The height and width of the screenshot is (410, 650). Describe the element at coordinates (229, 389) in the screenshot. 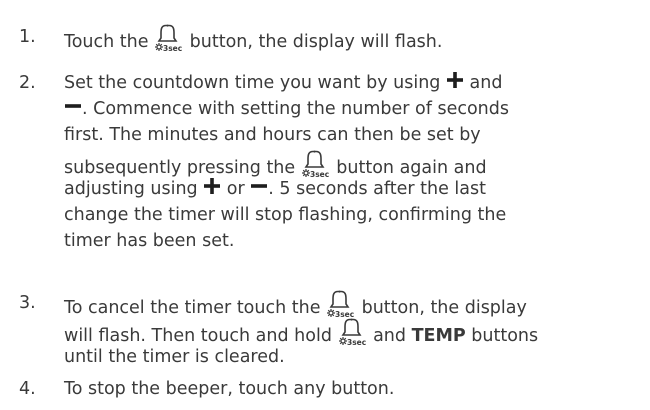

I see `step-line: To stop the beeper, touch any button.` at that location.